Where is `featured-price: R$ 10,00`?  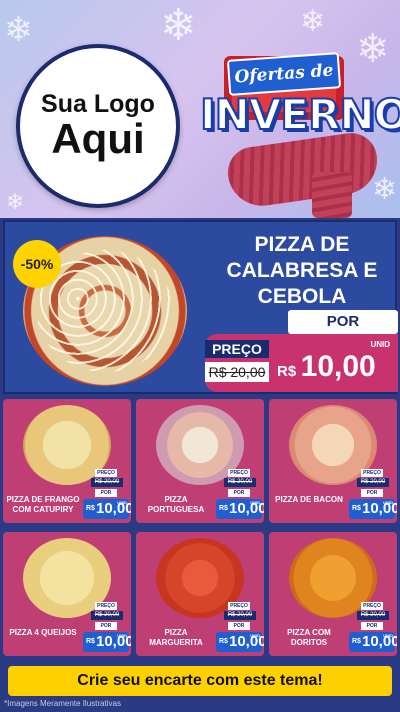 featured-price: R$ 10,00 is located at coordinates (326, 367).